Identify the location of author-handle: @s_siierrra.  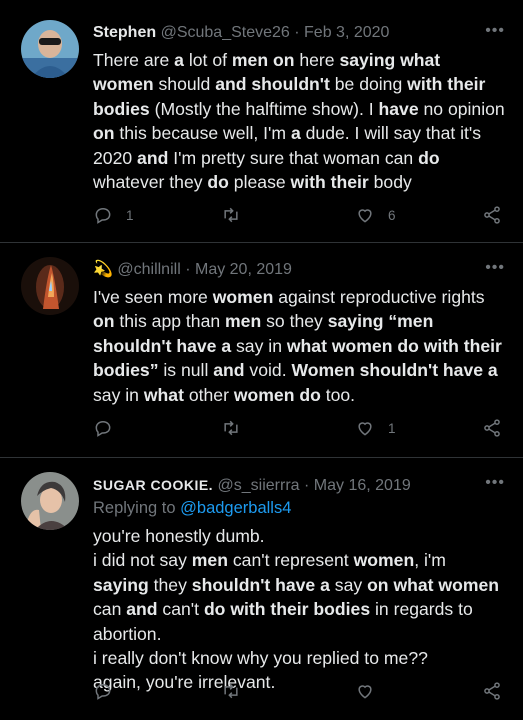
(259, 485).